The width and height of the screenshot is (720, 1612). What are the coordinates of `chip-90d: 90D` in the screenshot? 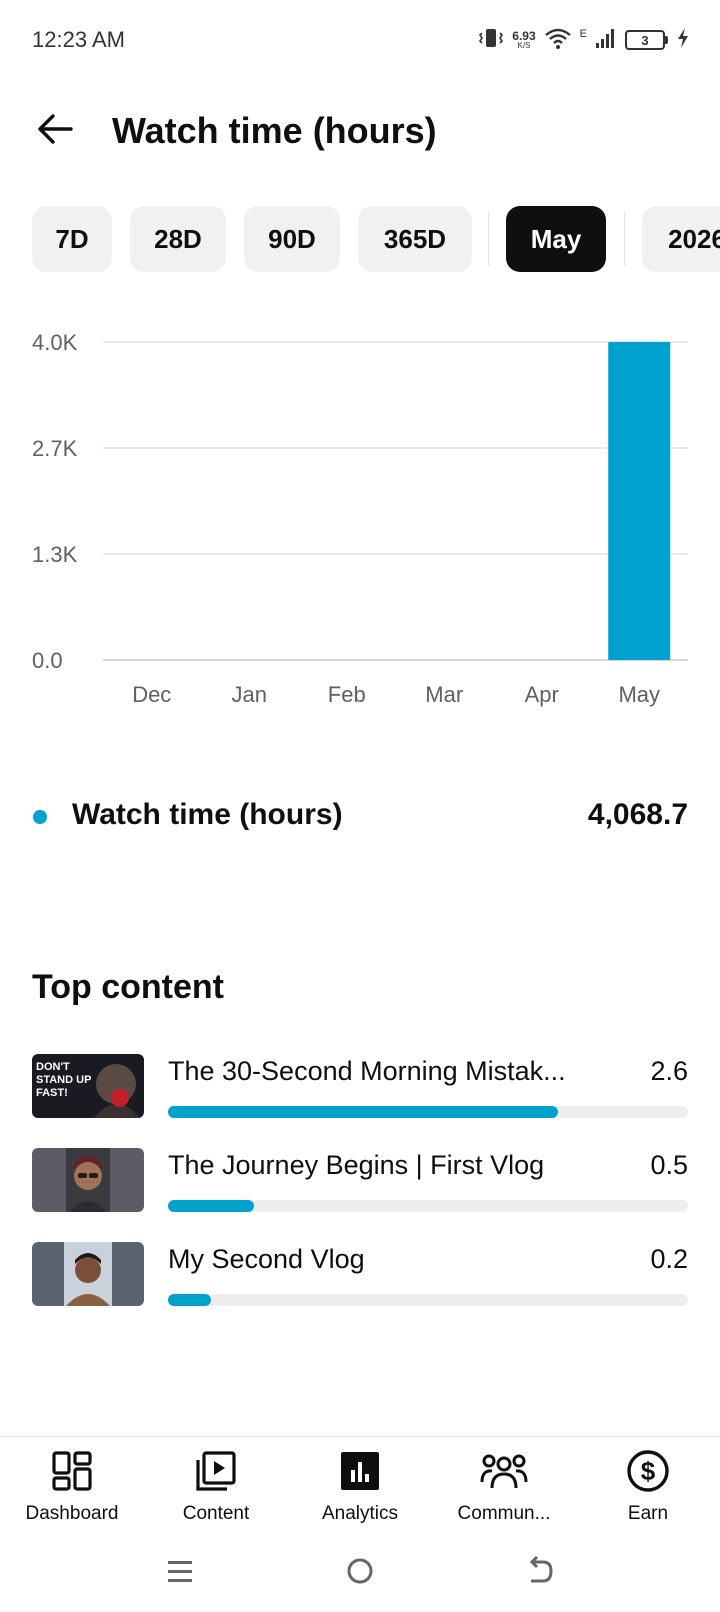 It's located at (292, 239).